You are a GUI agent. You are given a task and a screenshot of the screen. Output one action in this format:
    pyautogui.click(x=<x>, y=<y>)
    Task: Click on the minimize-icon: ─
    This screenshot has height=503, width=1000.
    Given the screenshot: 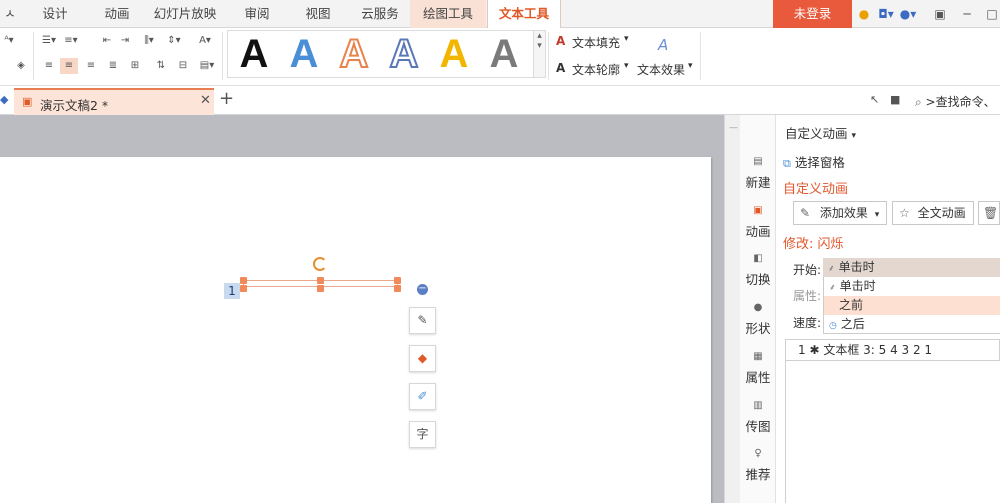 What is the action you would take?
    pyautogui.click(x=967, y=14)
    